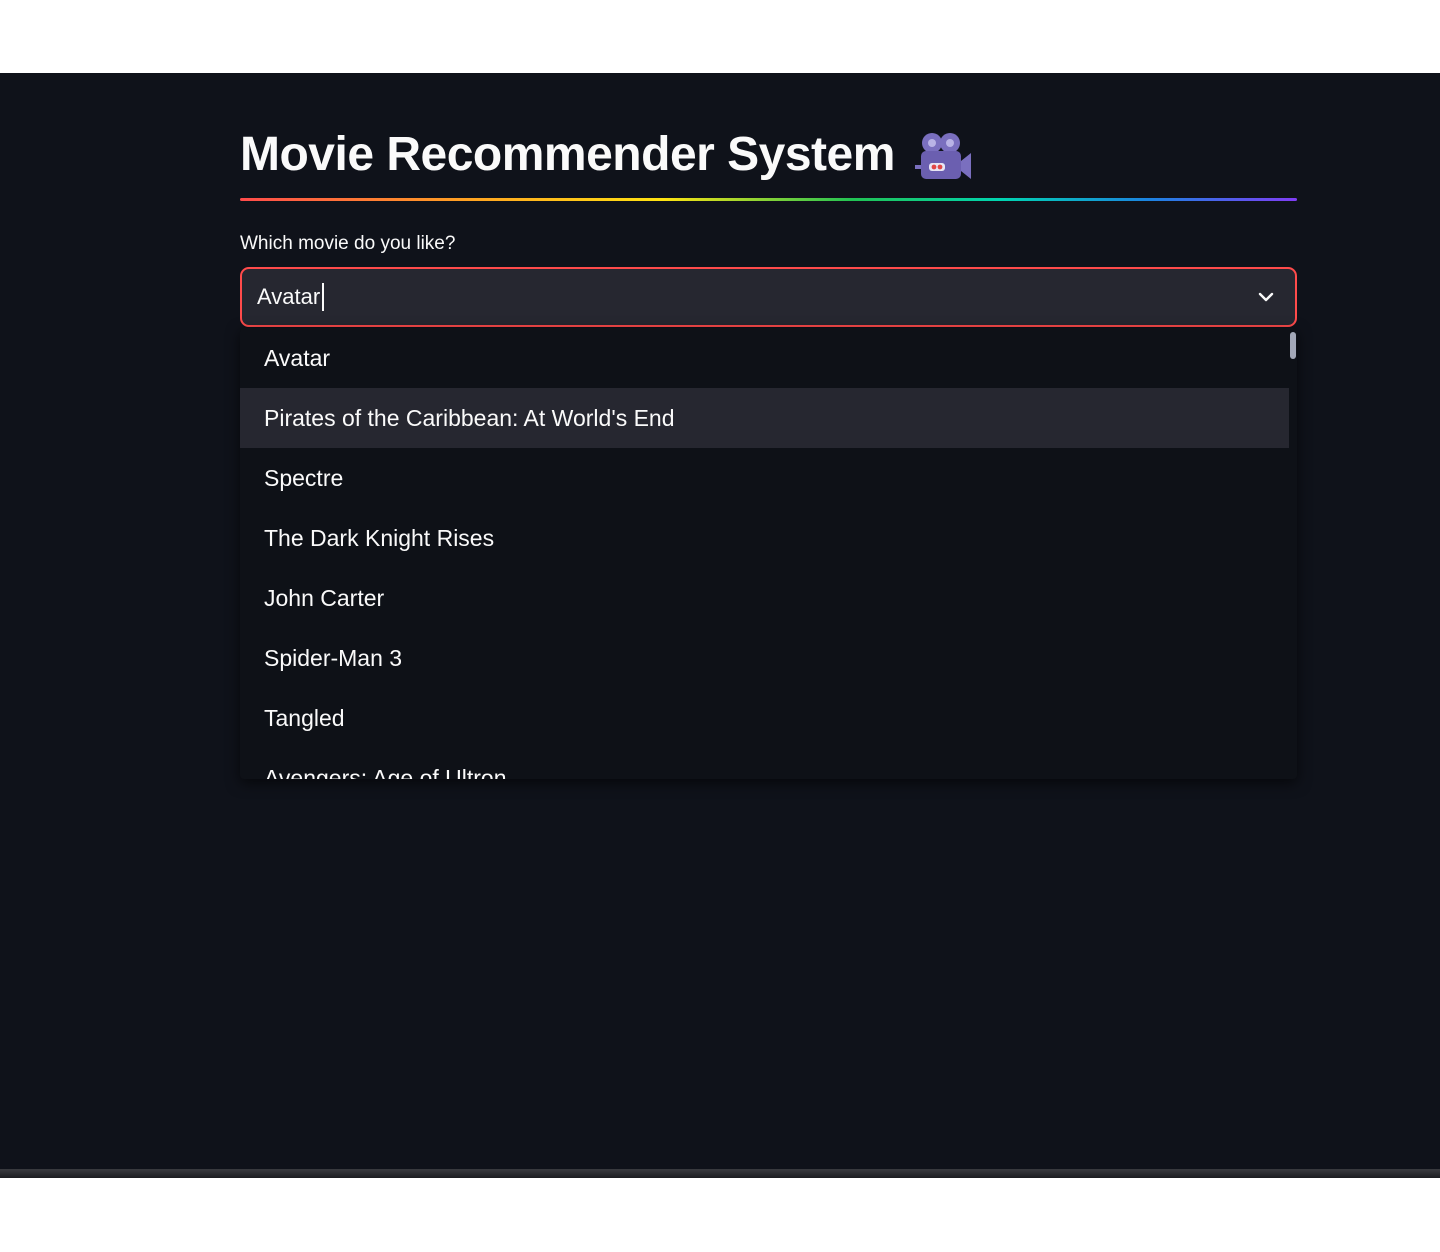  I want to click on scrollbar-thumb, so click(1293, 345).